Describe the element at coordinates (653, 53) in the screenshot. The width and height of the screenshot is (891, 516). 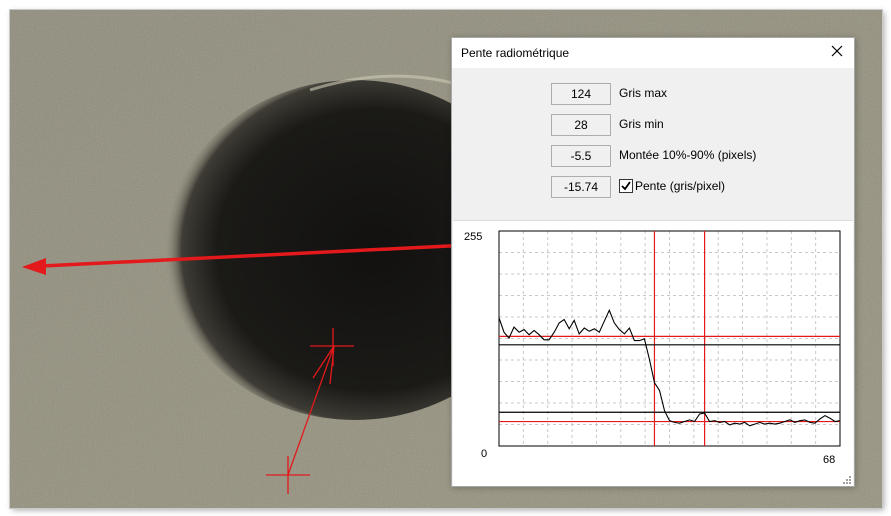
I see `title-bar: Pente radiométrique` at that location.